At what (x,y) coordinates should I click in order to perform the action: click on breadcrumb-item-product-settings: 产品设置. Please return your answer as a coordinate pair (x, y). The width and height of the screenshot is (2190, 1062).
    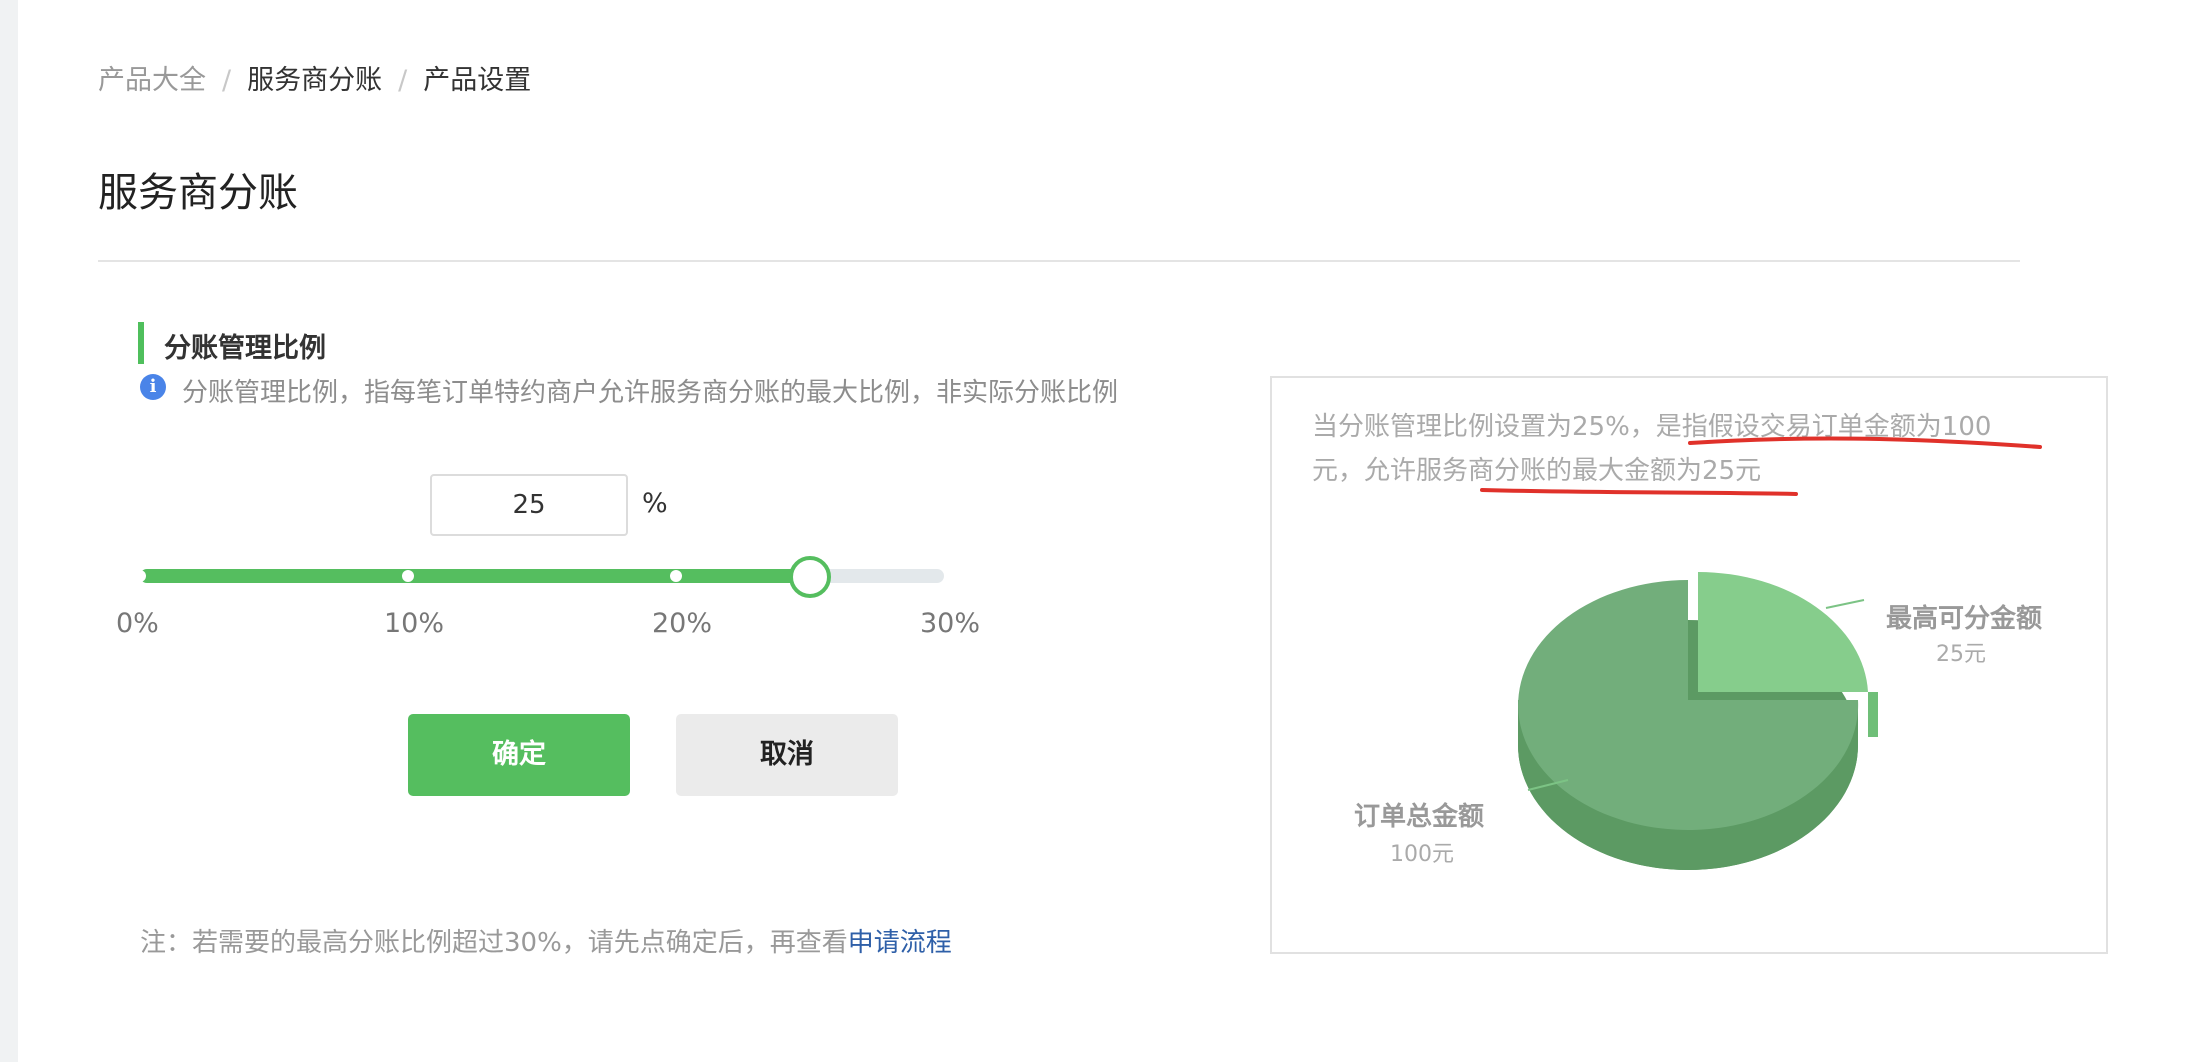
    Looking at the image, I should click on (477, 80).